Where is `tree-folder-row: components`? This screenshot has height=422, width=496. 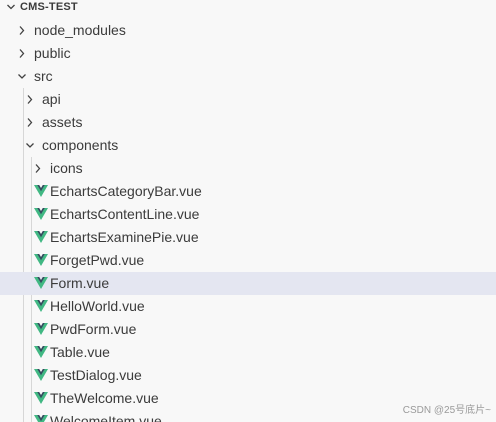
tree-folder-row: components is located at coordinates (248, 145).